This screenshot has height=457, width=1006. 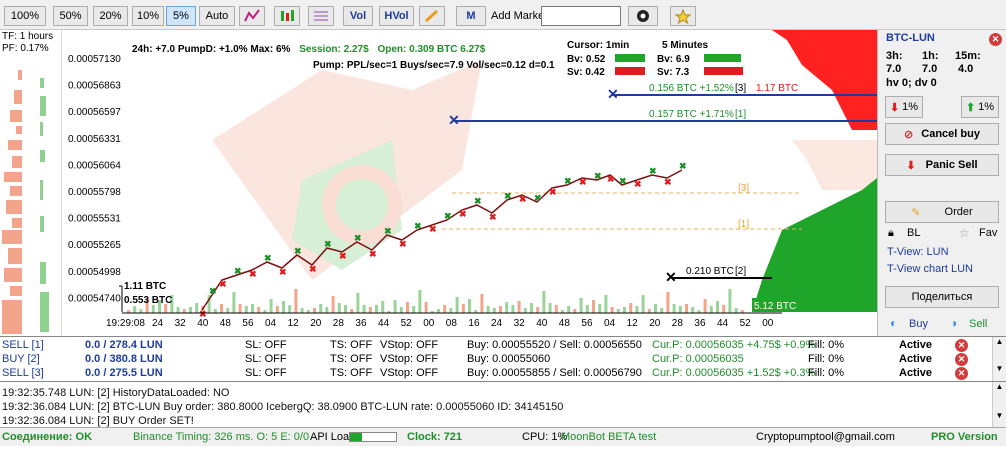 I want to click on volume-profile, so click(x=25, y=202).